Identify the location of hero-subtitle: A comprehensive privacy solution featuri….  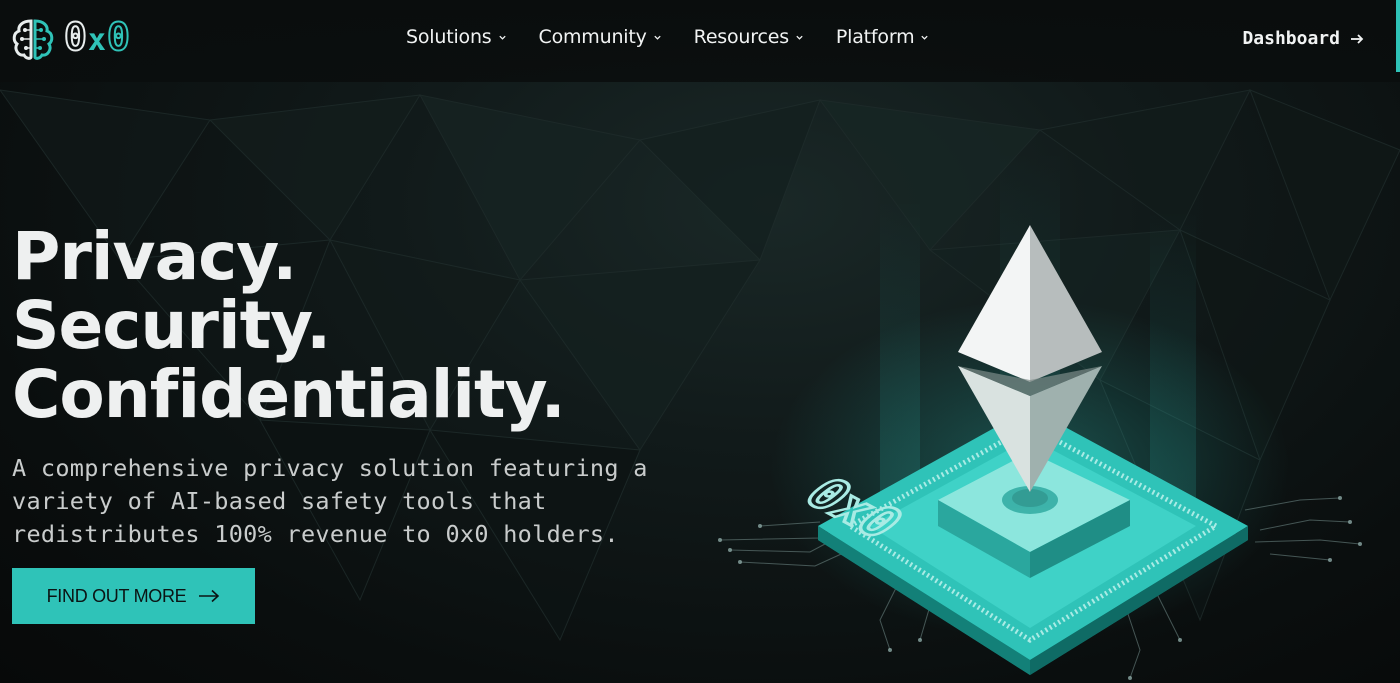
(330, 501).